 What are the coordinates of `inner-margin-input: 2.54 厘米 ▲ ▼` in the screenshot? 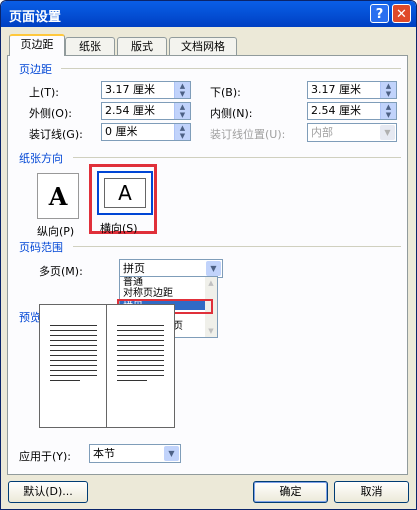 It's located at (352, 111).